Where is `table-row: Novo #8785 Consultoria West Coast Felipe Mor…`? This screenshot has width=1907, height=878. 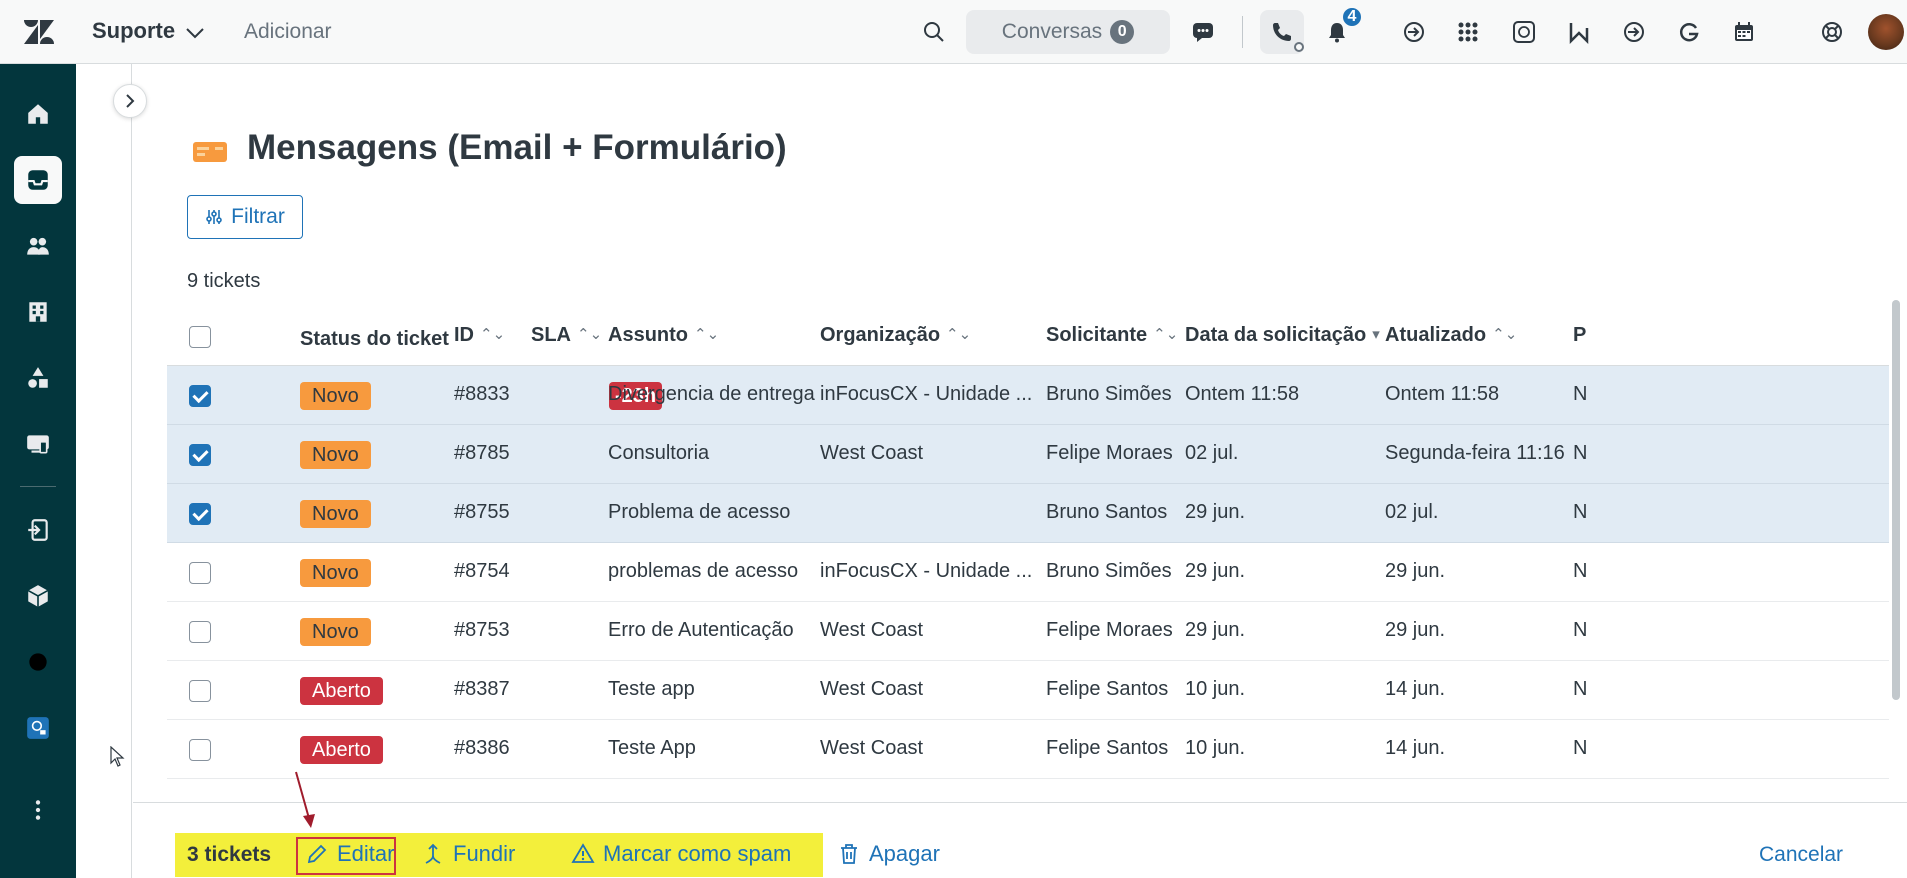 table-row: Novo #8785 Consultoria West Coast Felipe Mor… is located at coordinates (1028, 454).